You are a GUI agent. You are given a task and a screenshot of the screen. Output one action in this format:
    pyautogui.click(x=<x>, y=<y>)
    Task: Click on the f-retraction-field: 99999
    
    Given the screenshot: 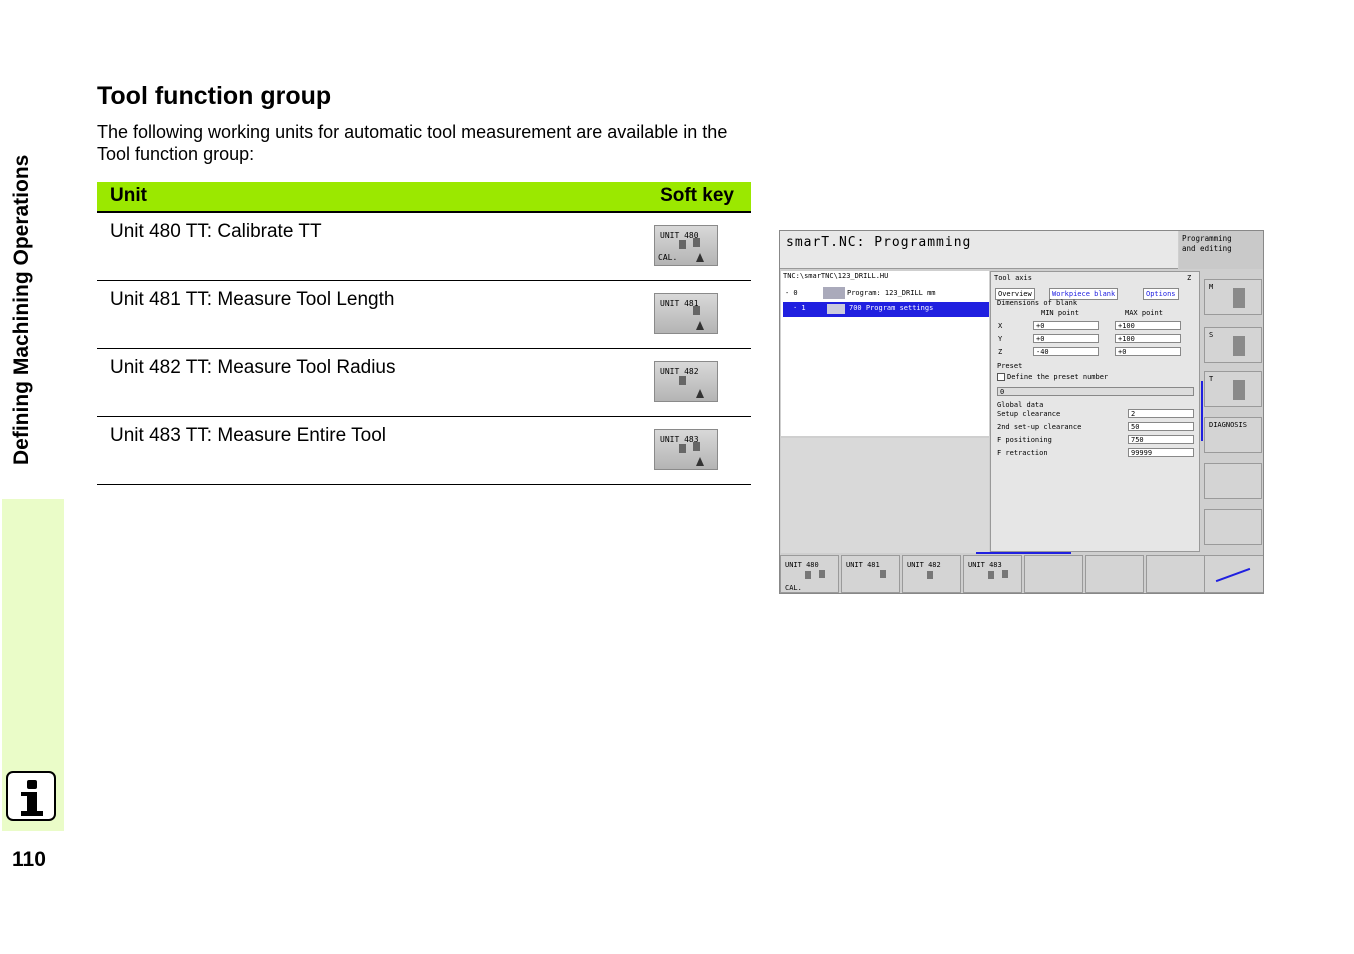 What is the action you would take?
    pyautogui.click(x=1161, y=452)
    